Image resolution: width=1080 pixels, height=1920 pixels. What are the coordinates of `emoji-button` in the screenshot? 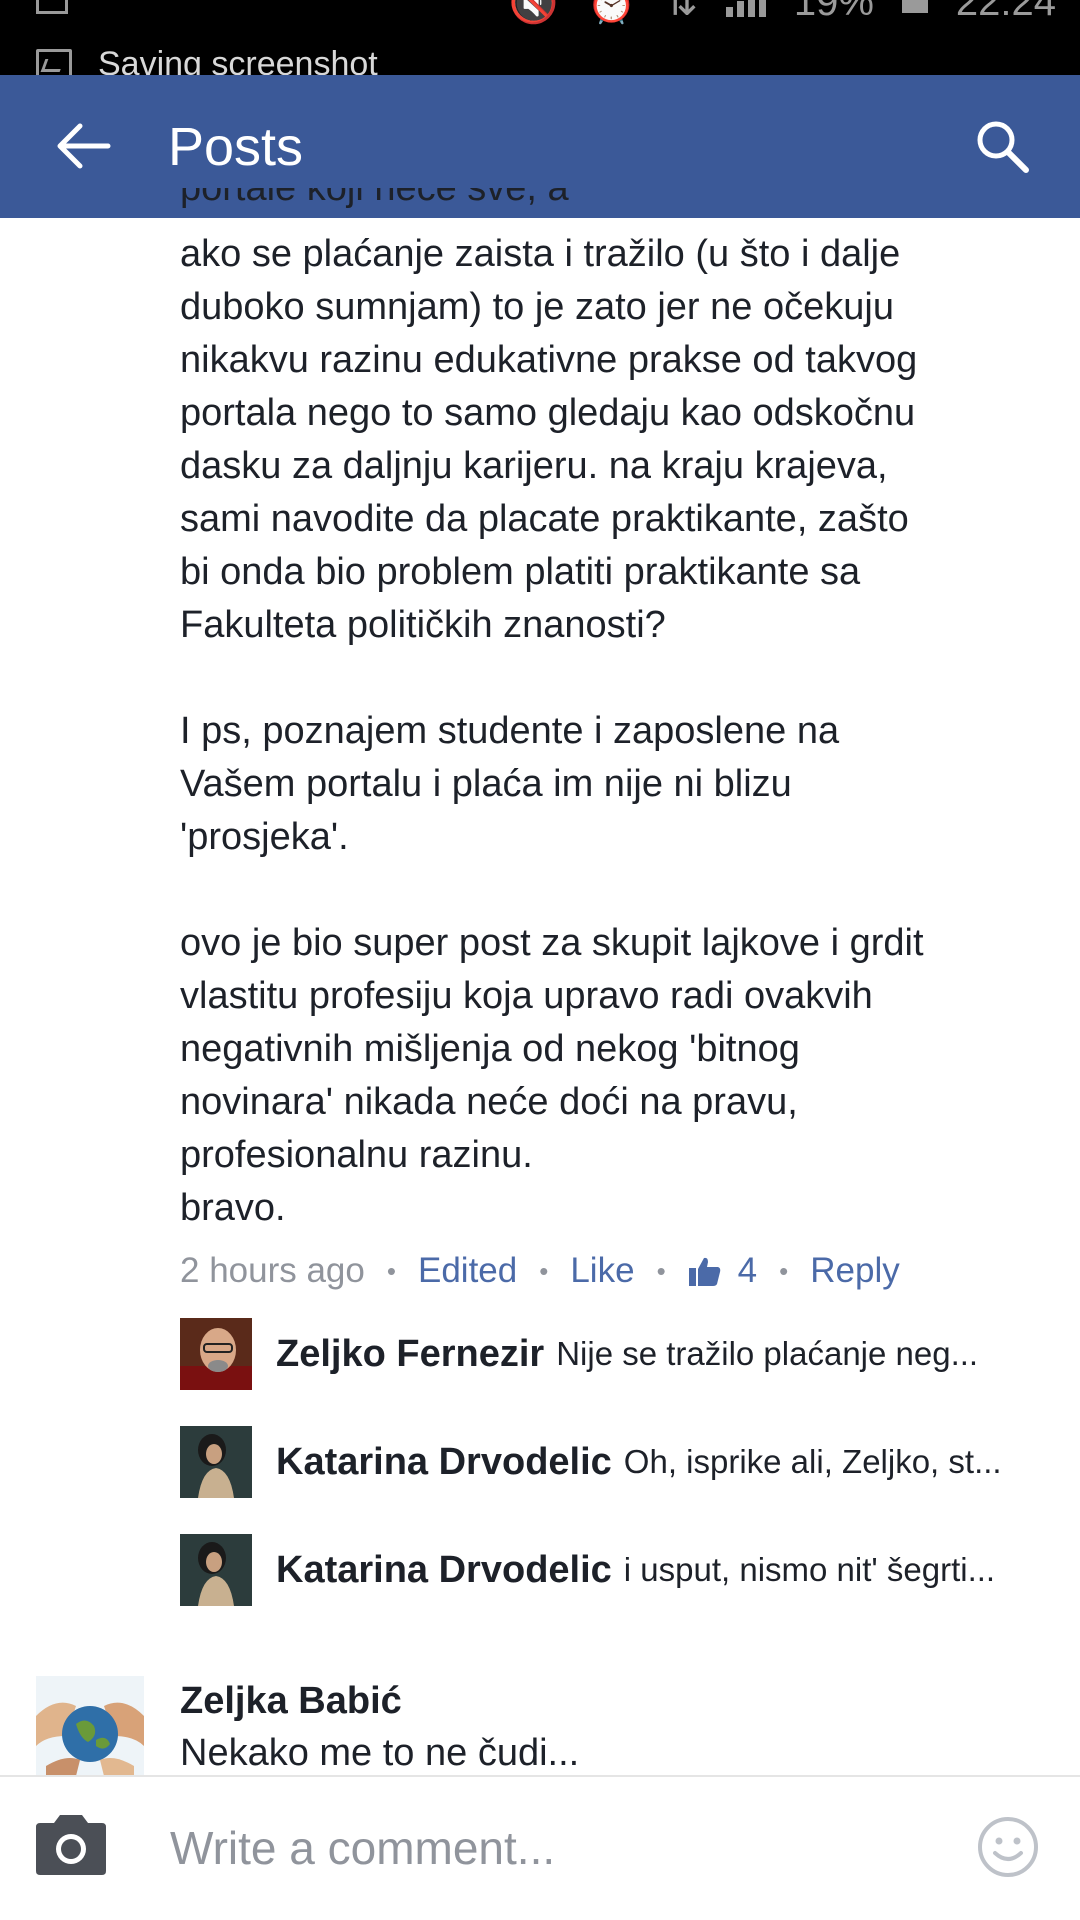 It's located at (1008, 1847).